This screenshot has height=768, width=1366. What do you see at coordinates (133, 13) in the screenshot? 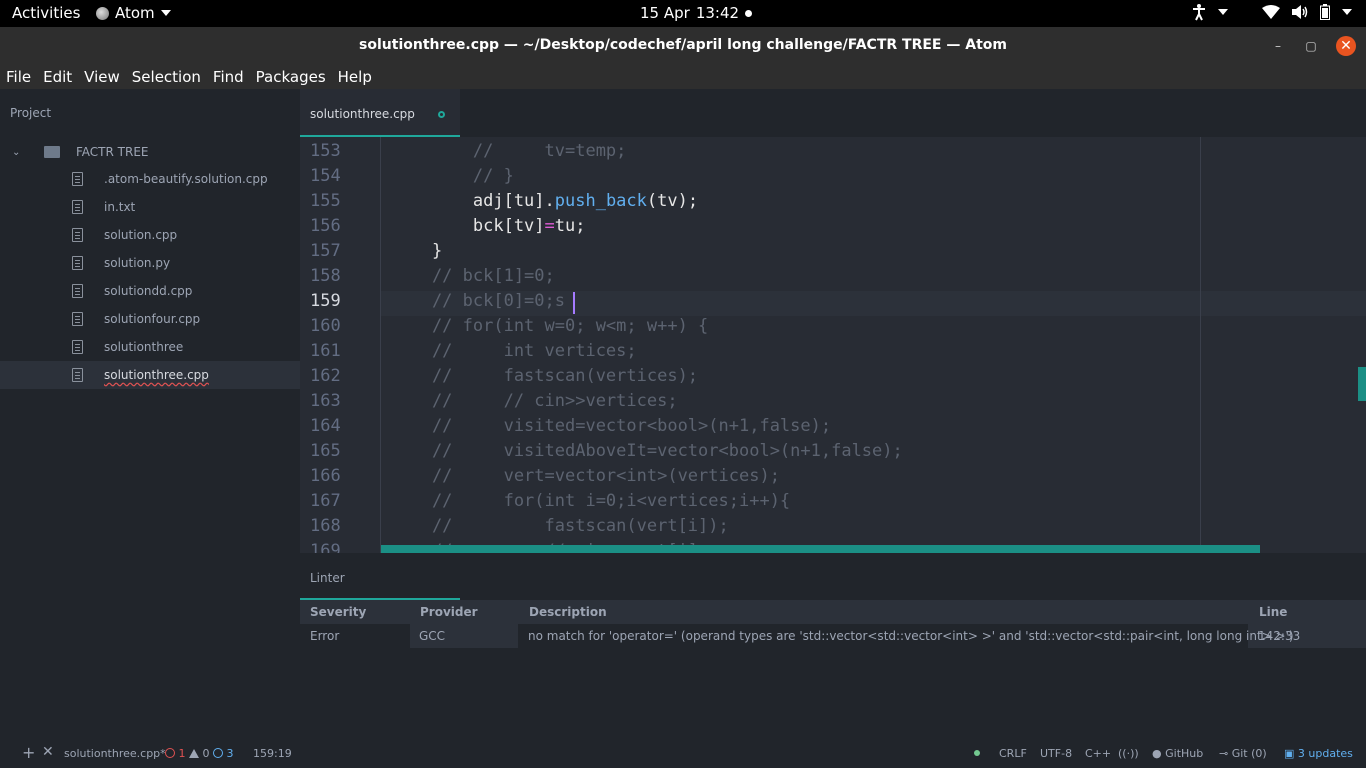
I see `app-menu: Atom` at bounding box center [133, 13].